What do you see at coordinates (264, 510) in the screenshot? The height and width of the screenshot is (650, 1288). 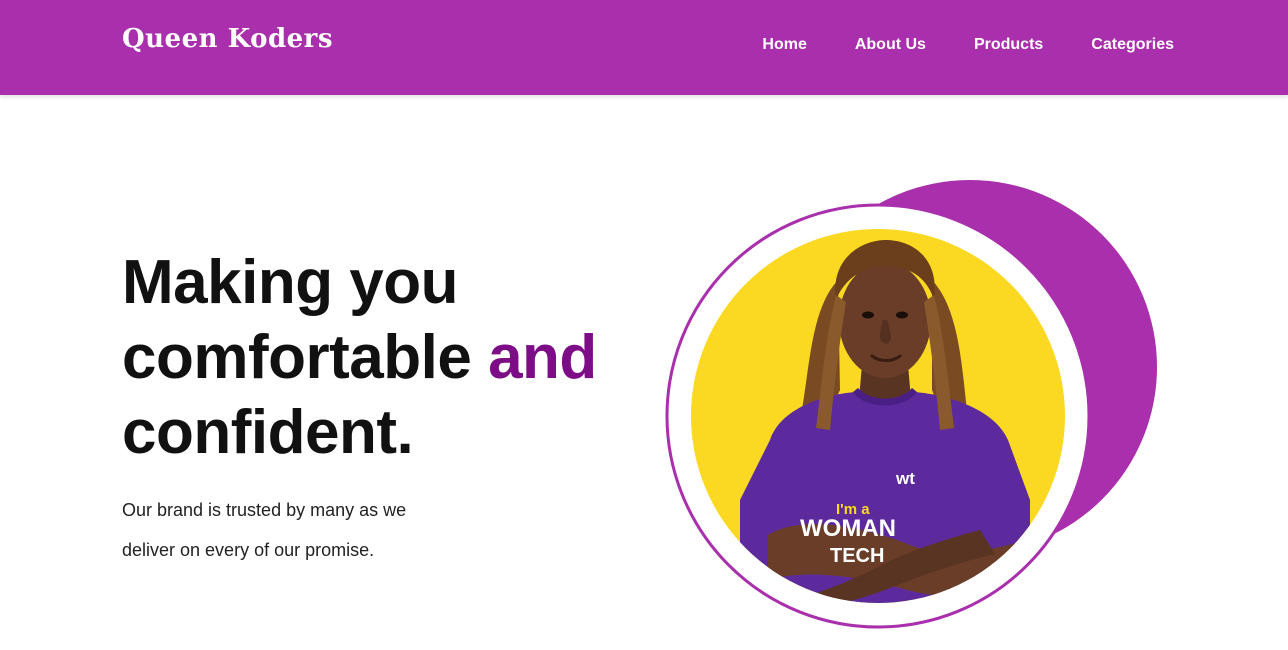 I see `tagline-line-1: Our brand is trusted by many as we` at bounding box center [264, 510].